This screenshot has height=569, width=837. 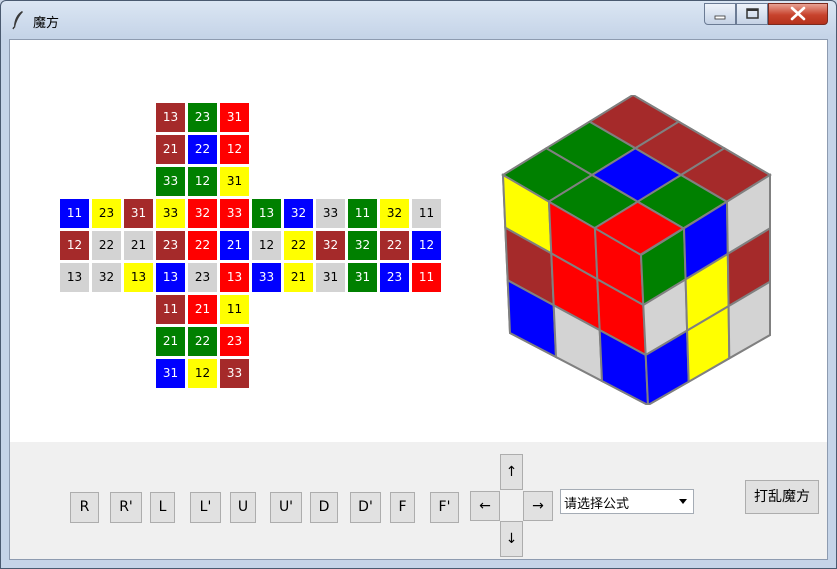 What do you see at coordinates (444, 507) in the screenshot?
I see `move-button-f-prime: F'` at bounding box center [444, 507].